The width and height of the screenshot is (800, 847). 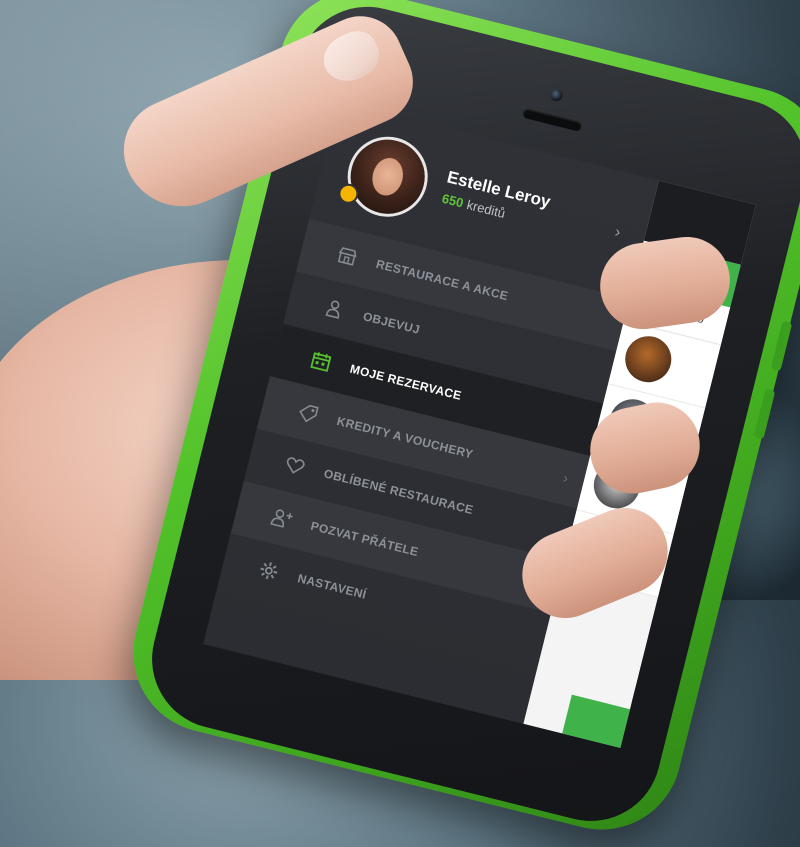 I want to click on thumb-nail, so click(x=351, y=57).